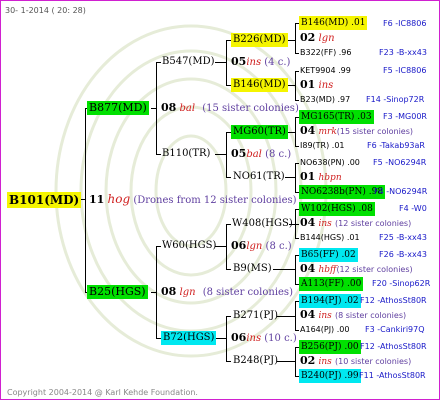  Describe the element at coordinates (330, 301) in the screenshot. I see `gen4-queen-7-top: B194(PJ) .02` at that location.